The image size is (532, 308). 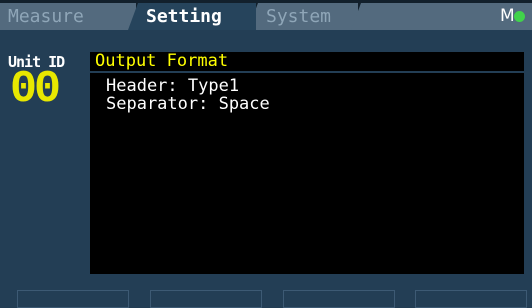 I want to click on tab-measure: Measure, so click(x=68, y=16).